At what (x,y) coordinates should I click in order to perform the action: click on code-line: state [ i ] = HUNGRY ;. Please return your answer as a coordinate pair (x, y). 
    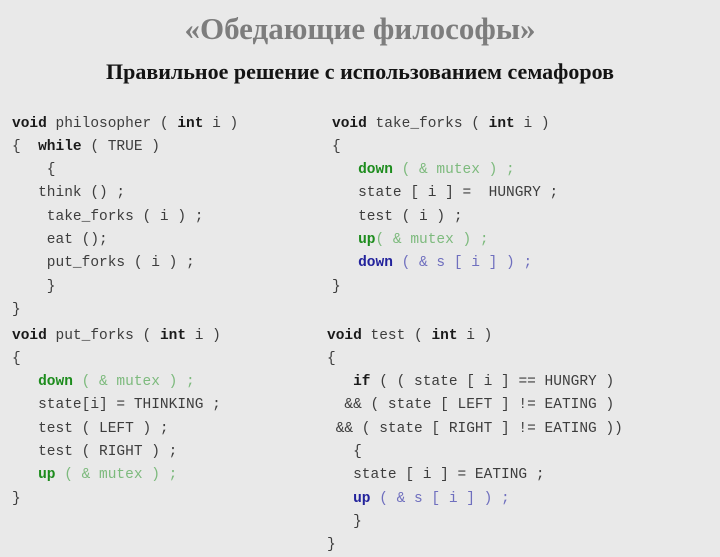
    Looking at the image, I should click on (445, 193).